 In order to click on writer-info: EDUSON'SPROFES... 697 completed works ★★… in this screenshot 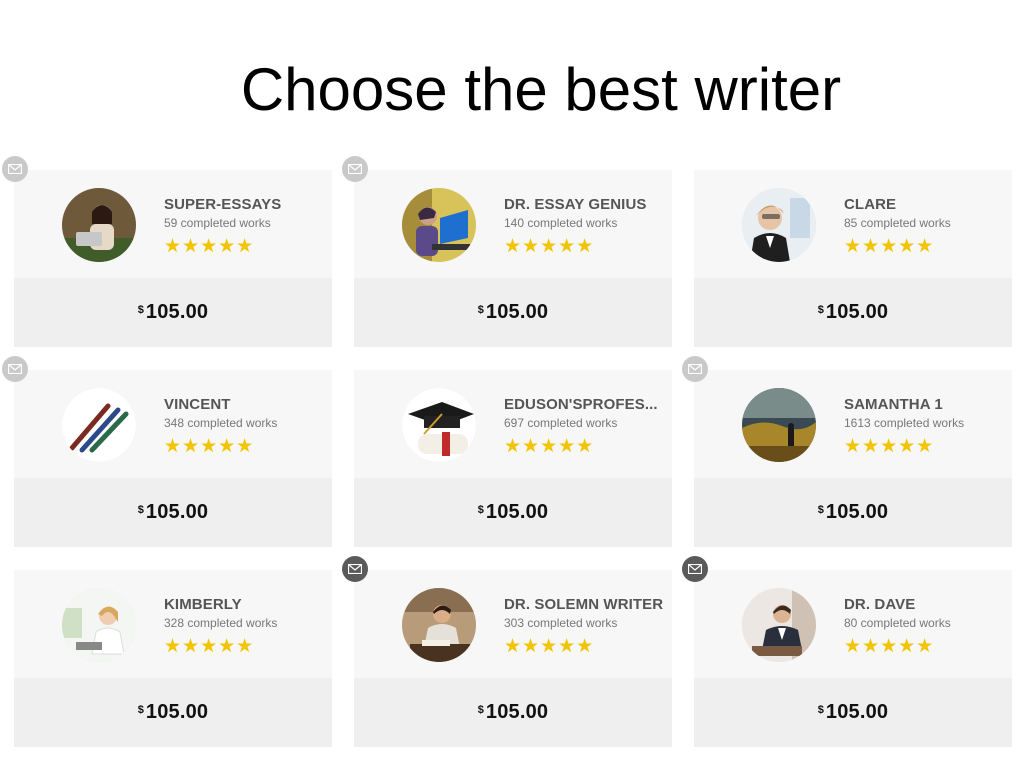, I will do `click(586, 426)`.